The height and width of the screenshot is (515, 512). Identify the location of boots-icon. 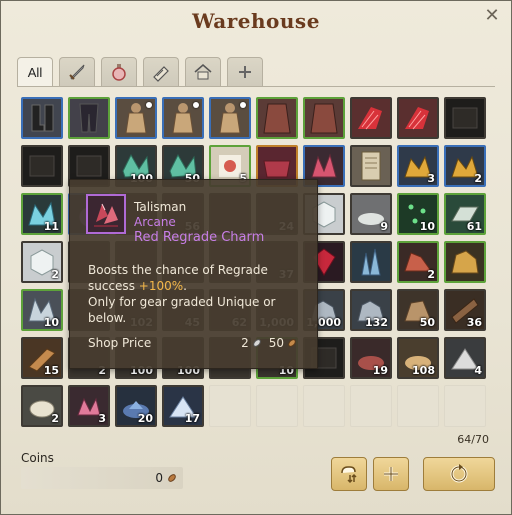
(42, 118).